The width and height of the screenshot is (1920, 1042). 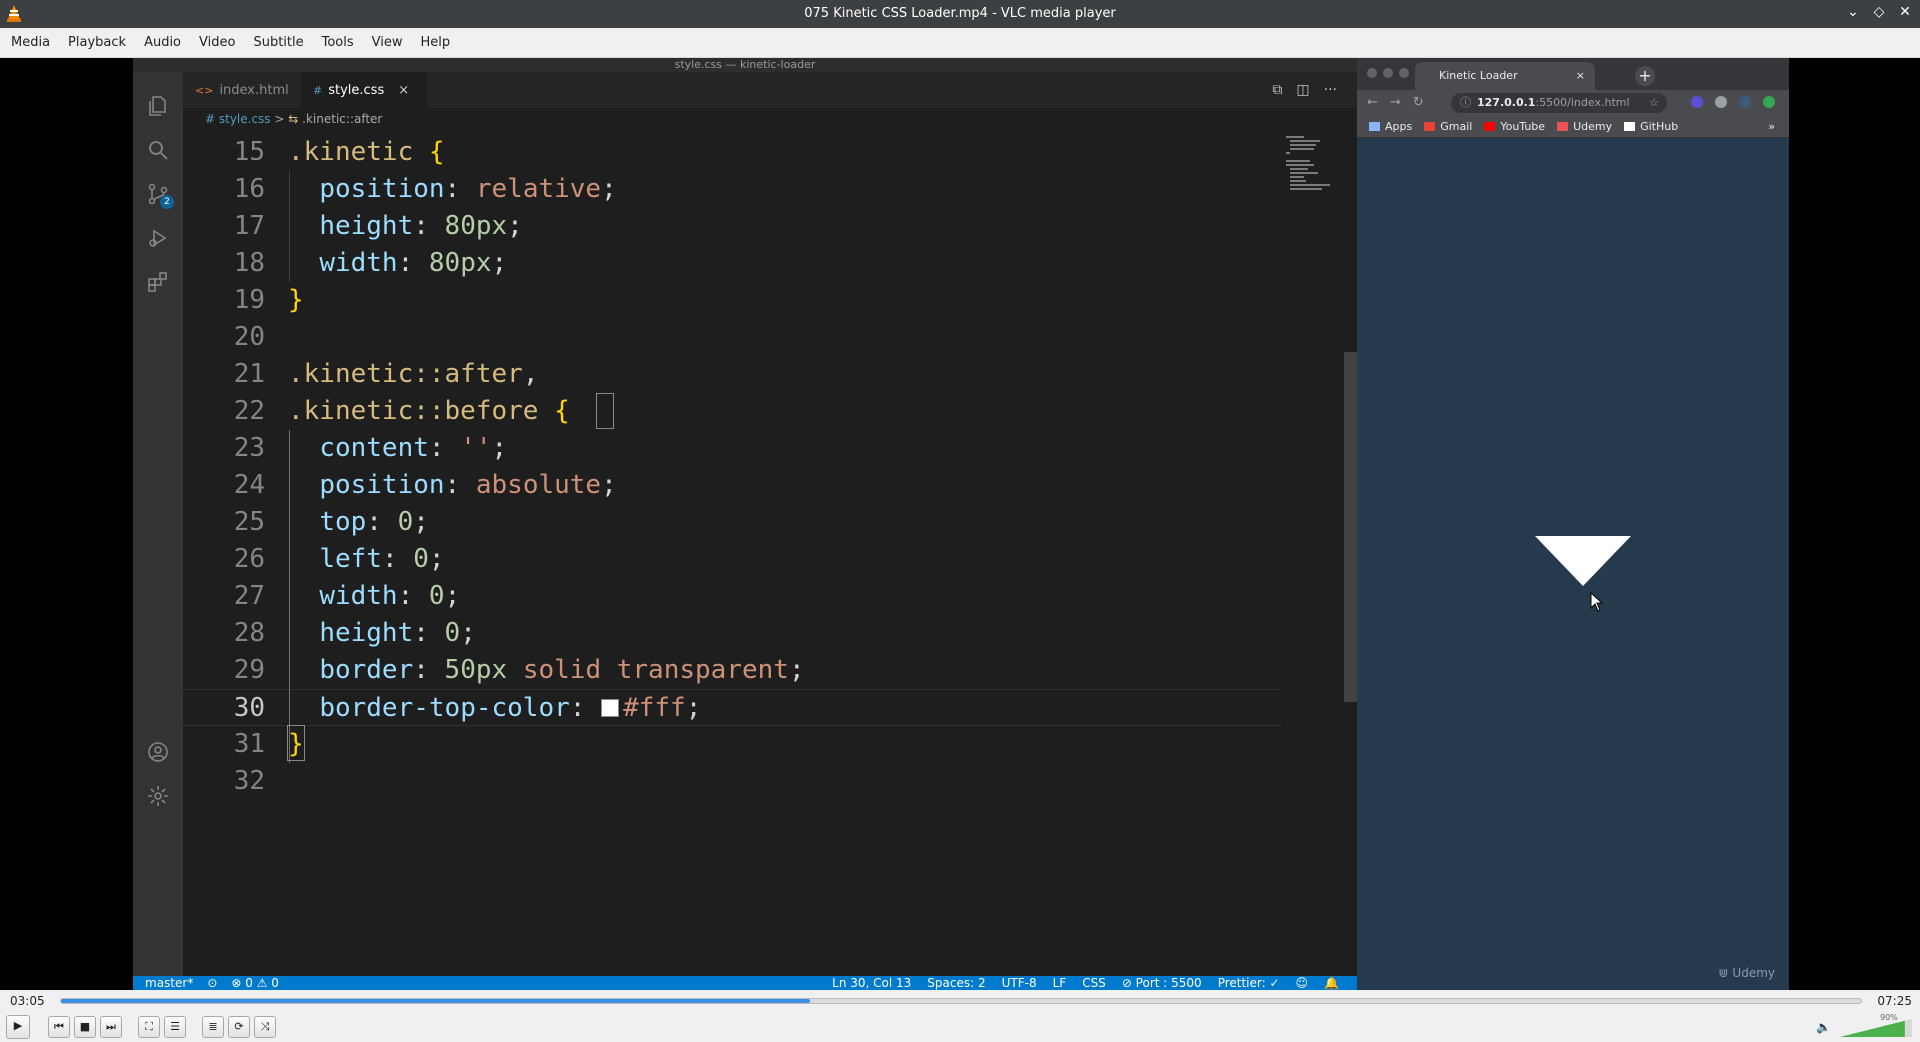 What do you see at coordinates (217, 42) in the screenshot?
I see `menu-video: Video` at bounding box center [217, 42].